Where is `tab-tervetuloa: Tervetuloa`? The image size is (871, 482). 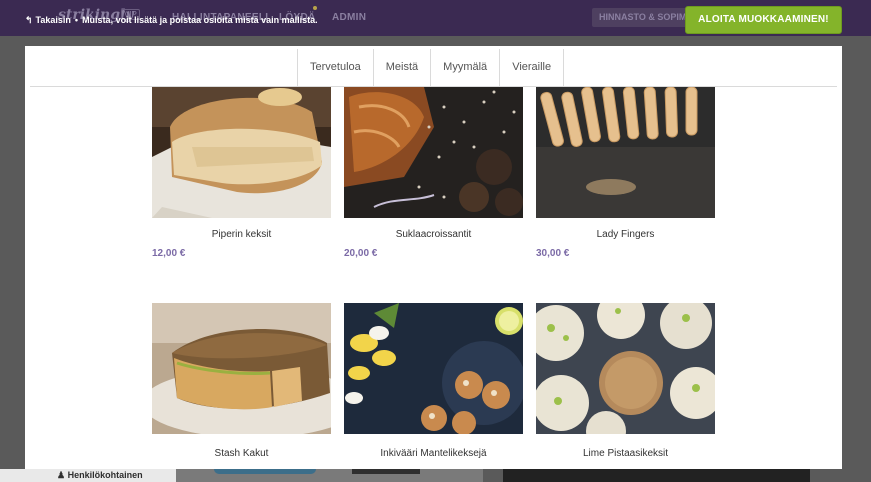 tab-tervetuloa: Tervetuloa is located at coordinates (335, 67).